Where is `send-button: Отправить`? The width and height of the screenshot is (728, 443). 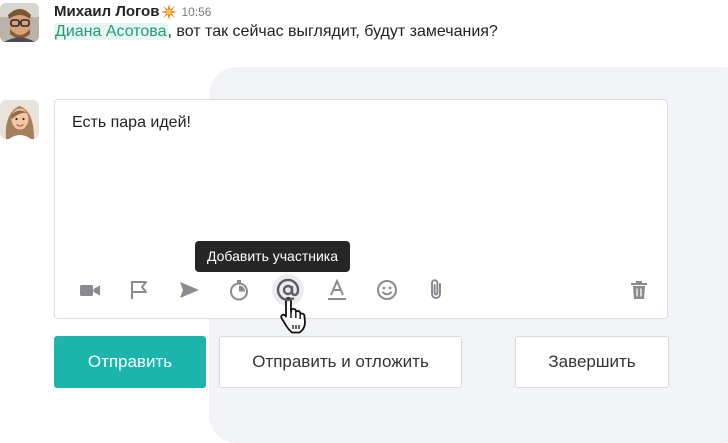
send-button: Отправить is located at coordinates (130, 362).